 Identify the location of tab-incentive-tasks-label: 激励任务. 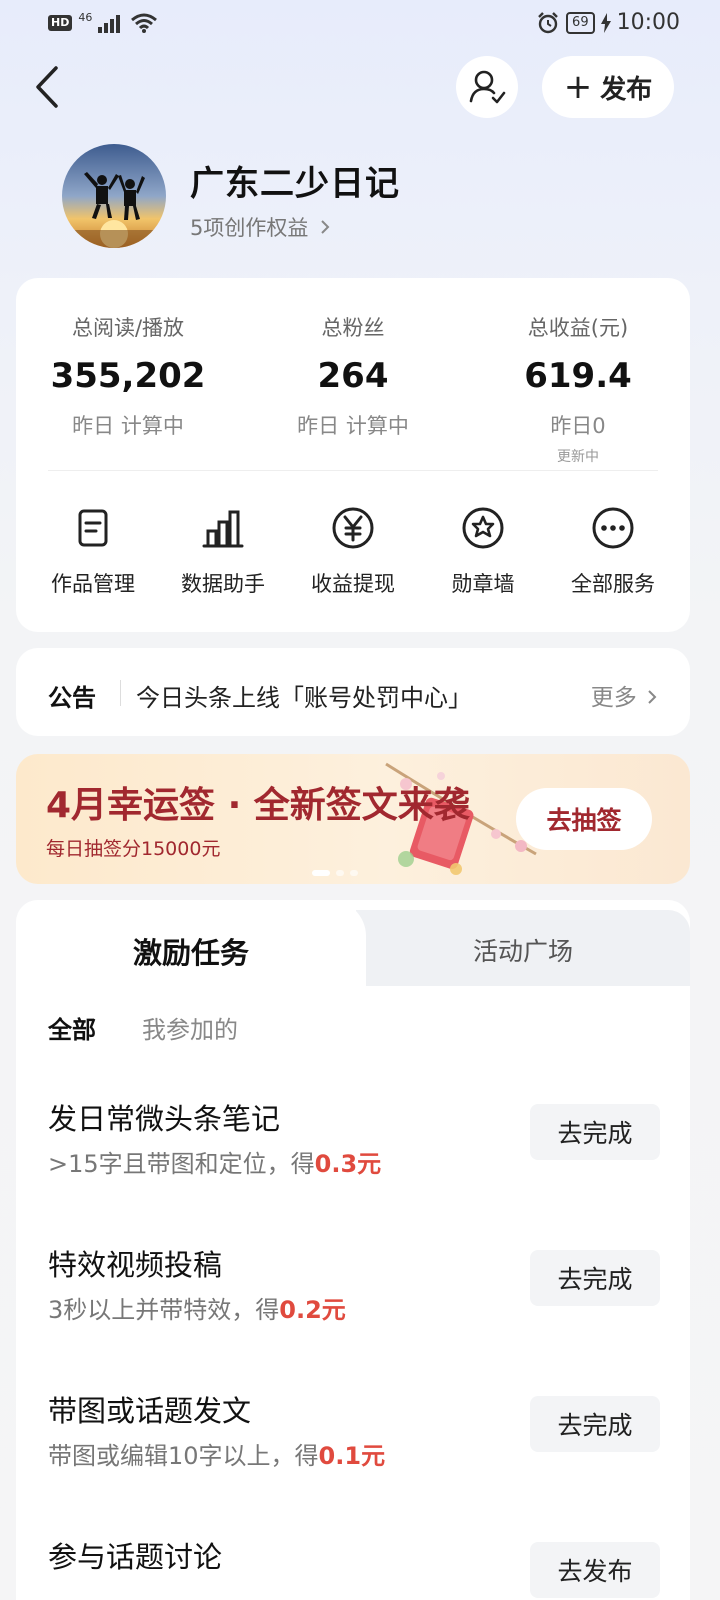
(191, 951).